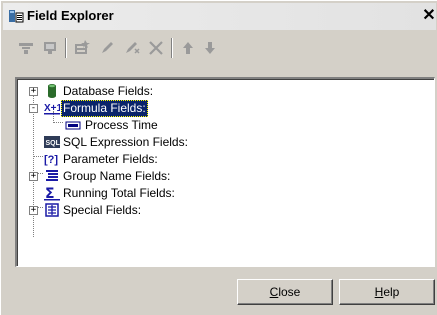  What do you see at coordinates (125, 142) in the screenshot?
I see `tree-item-label: SQL Expression Fields:` at bounding box center [125, 142].